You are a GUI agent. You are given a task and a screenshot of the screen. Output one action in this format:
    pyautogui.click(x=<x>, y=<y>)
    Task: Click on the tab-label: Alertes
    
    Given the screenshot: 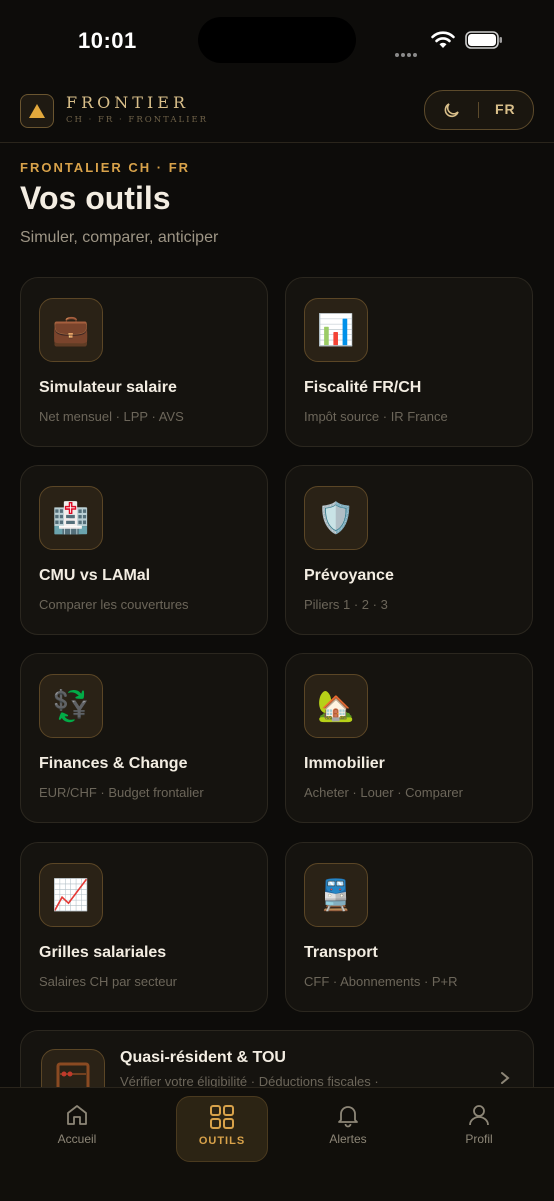 What is the action you would take?
    pyautogui.click(x=348, y=1139)
    